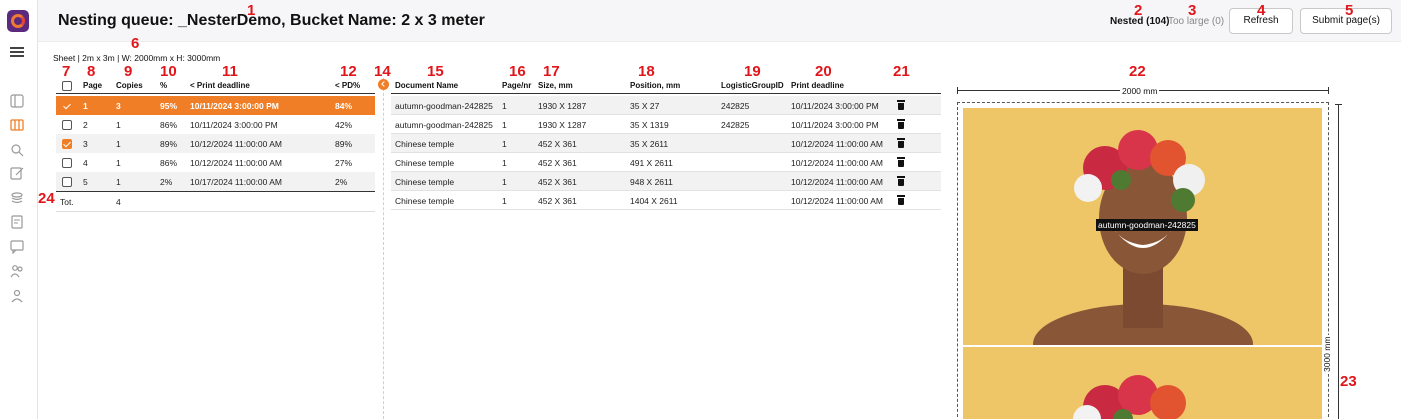 Image resolution: width=1401 pixels, height=419 pixels. Describe the element at coordinates (348, 71) in the screenshot. I see `marker: 12` at that location.